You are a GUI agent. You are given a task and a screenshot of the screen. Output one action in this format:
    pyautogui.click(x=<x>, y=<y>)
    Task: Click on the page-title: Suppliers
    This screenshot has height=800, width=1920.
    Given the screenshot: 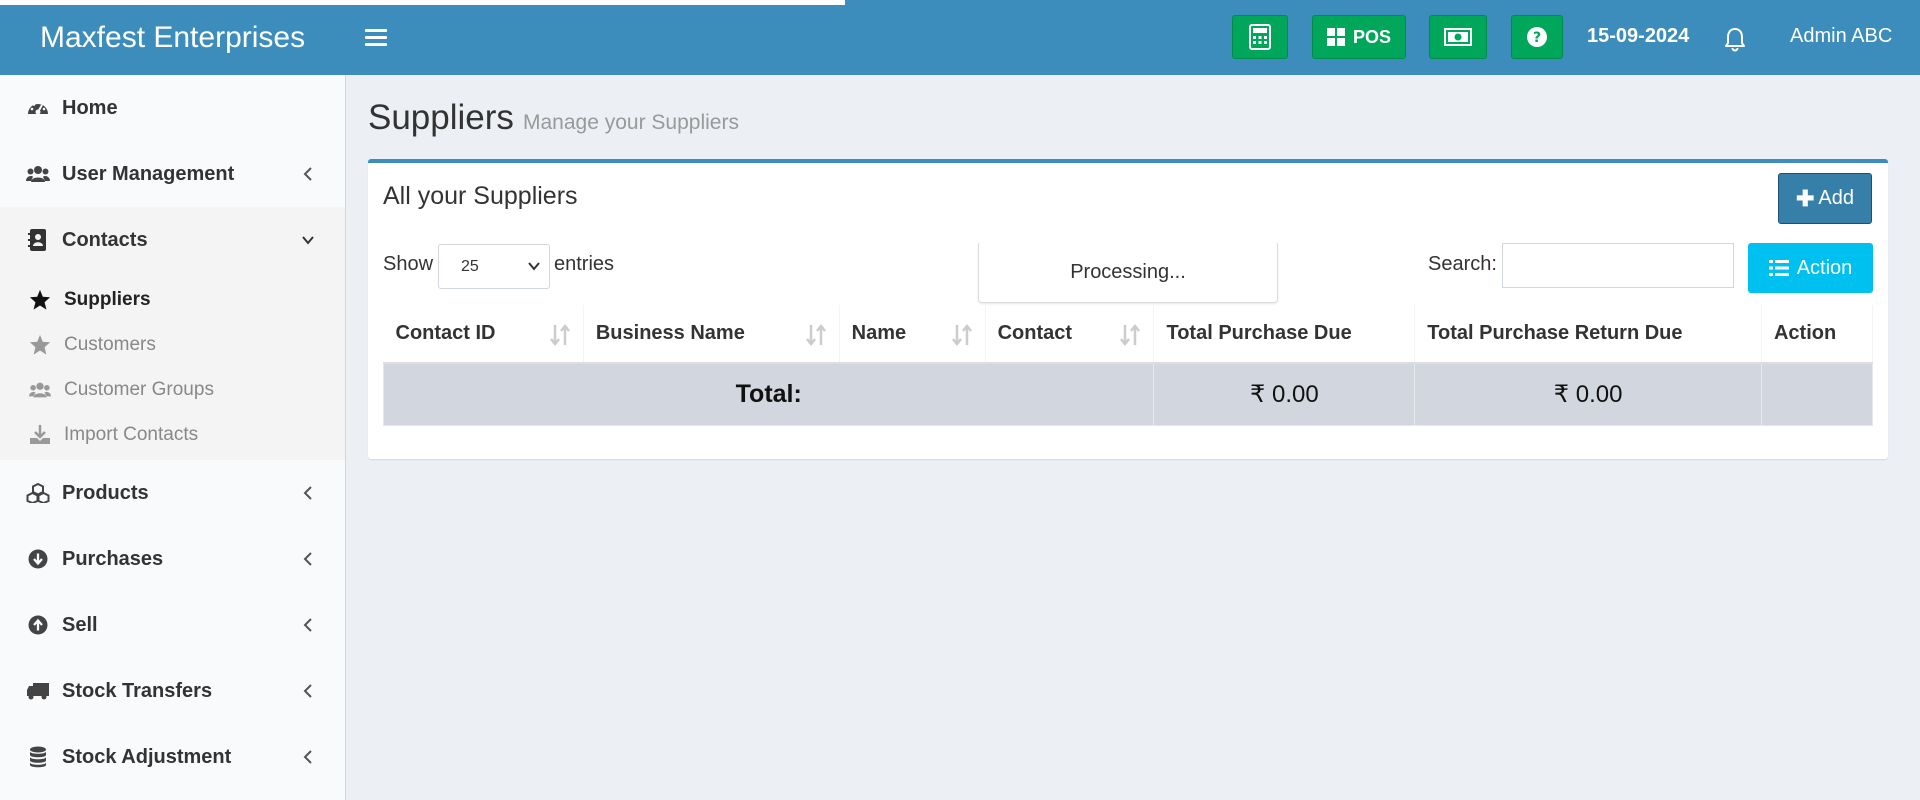 What is the action you would take?
    pyautogui.click(x=441, y=117)
    